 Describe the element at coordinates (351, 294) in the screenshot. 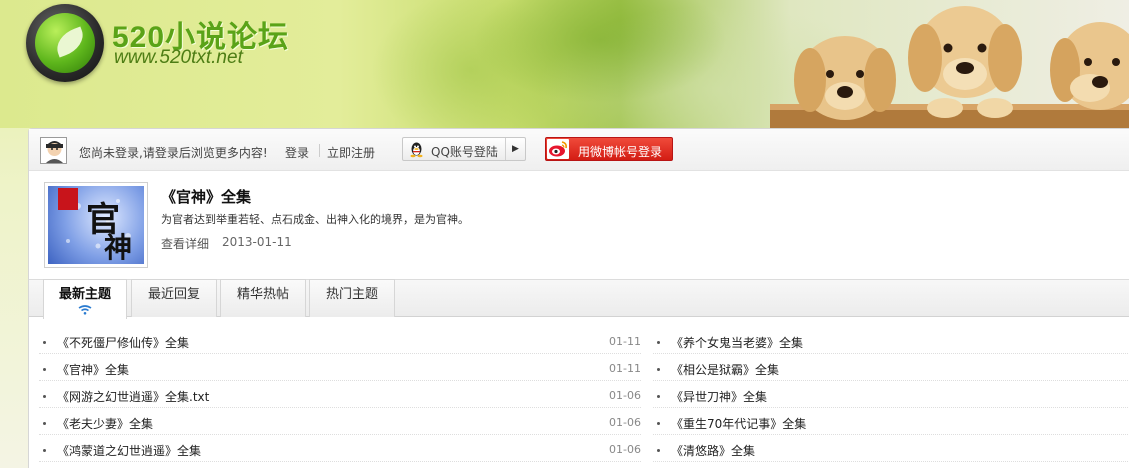

I see `tab-label: 热门主题` at that location.